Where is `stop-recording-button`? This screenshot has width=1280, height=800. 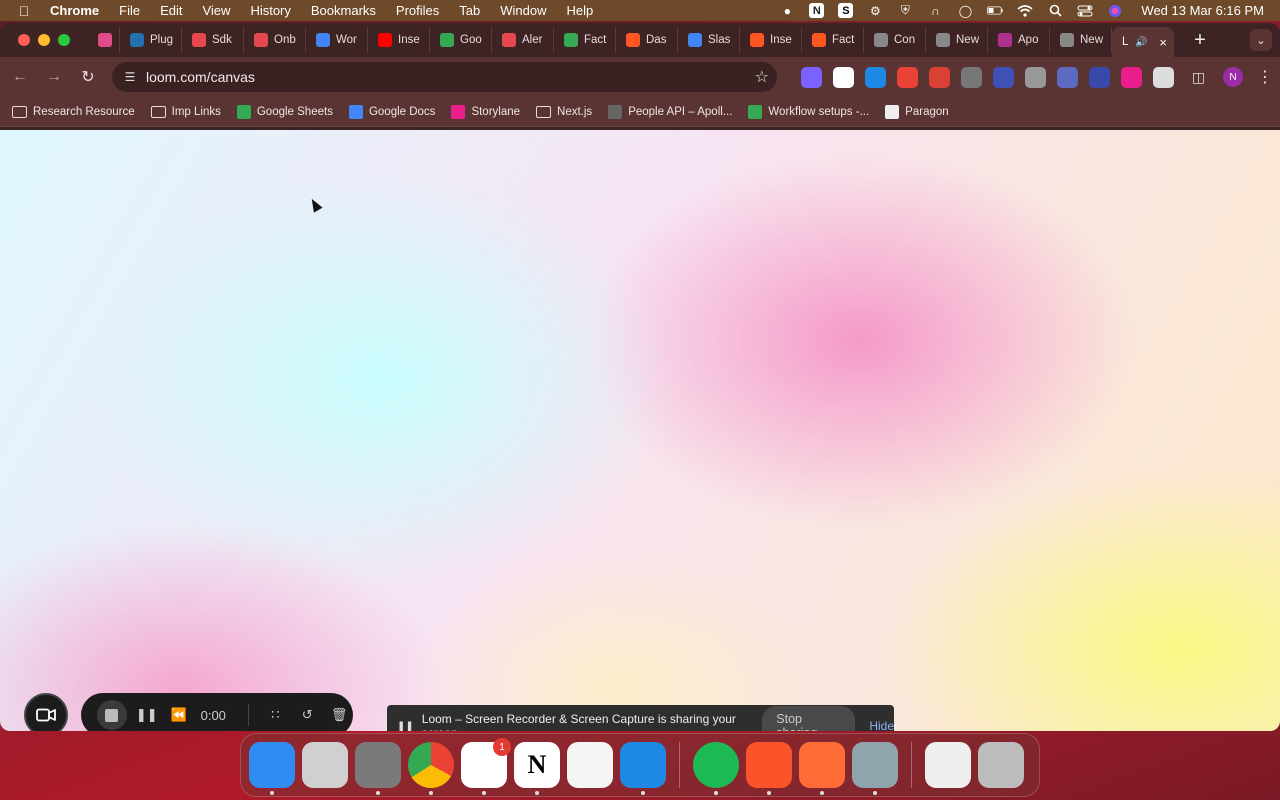
stop-recording-button is located at coordinates (112, 715).